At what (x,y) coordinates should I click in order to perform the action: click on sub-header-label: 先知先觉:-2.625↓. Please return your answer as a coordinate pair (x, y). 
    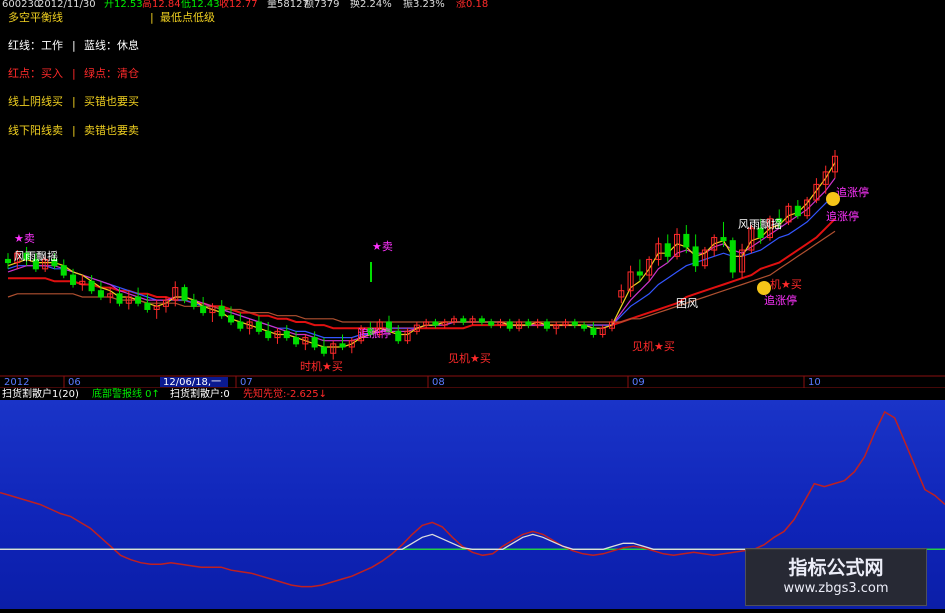
    Looking at the image, I should click on (285, 393).